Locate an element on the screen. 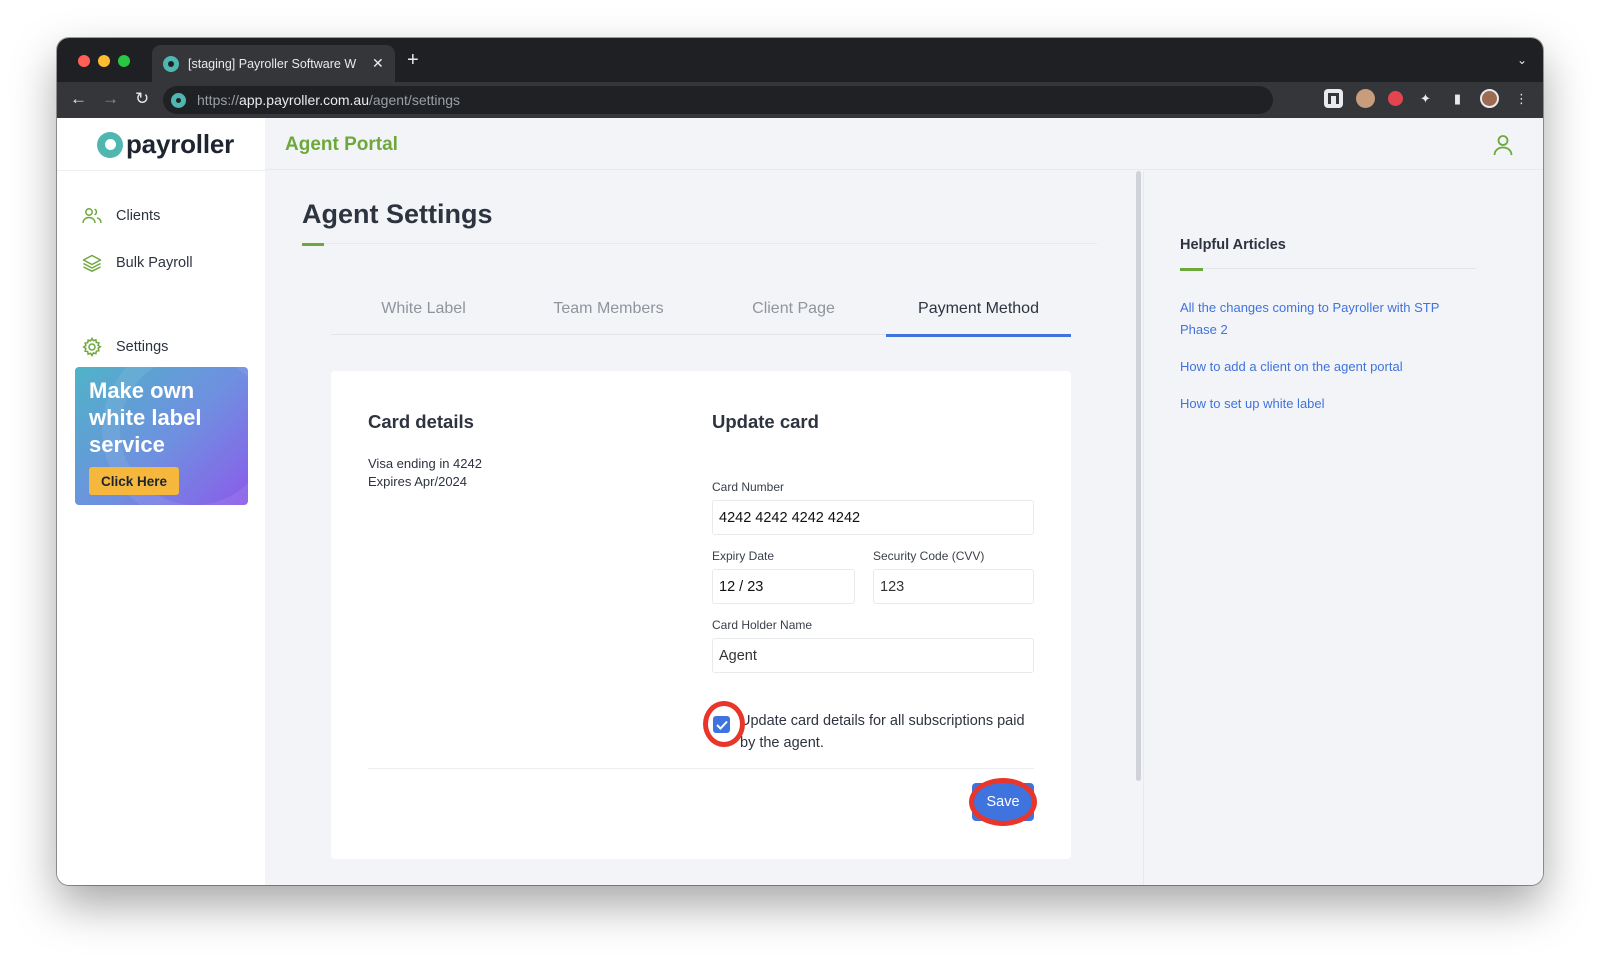  payroller-logo: payroller is located at coordinates (165, 144).